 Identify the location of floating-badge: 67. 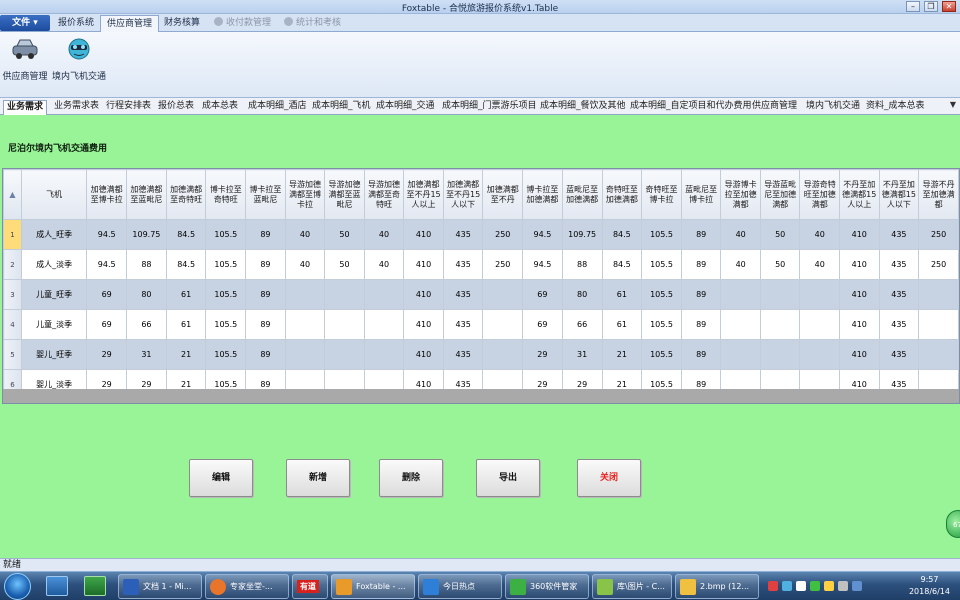
(953, 524).